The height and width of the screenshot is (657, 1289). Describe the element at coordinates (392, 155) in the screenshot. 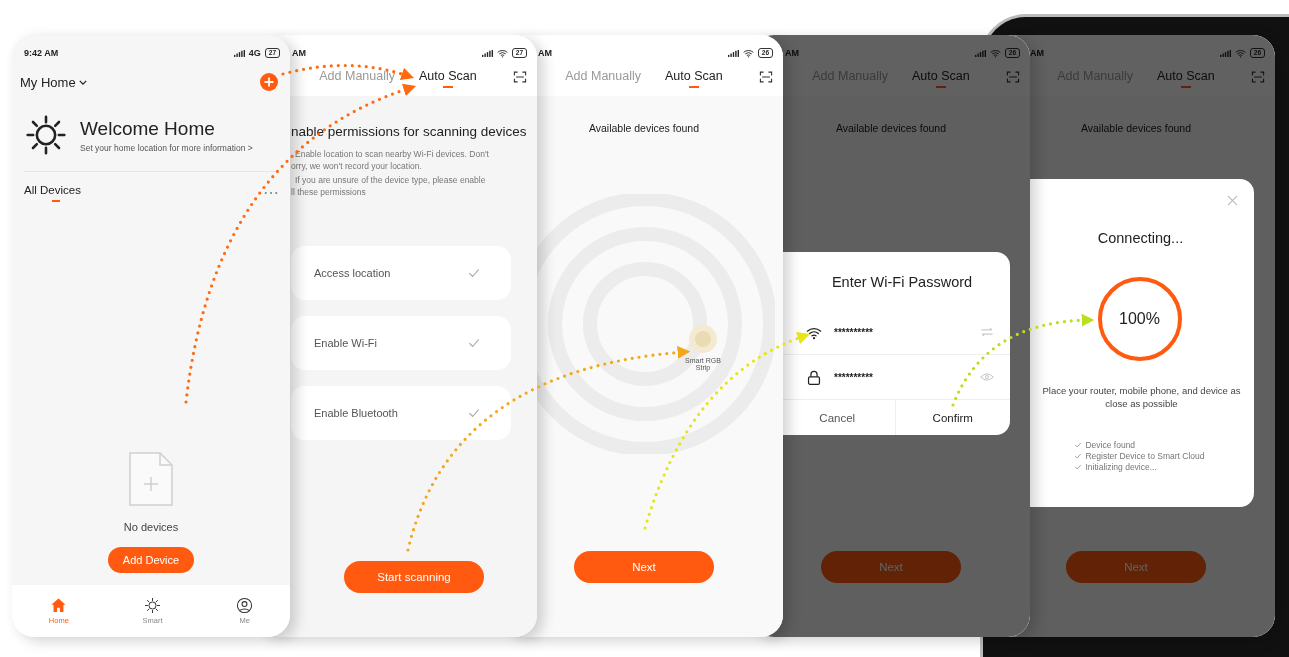

I see `note-text: Enable location to scan nearby Wi-Fi devices. Don't` at that location.